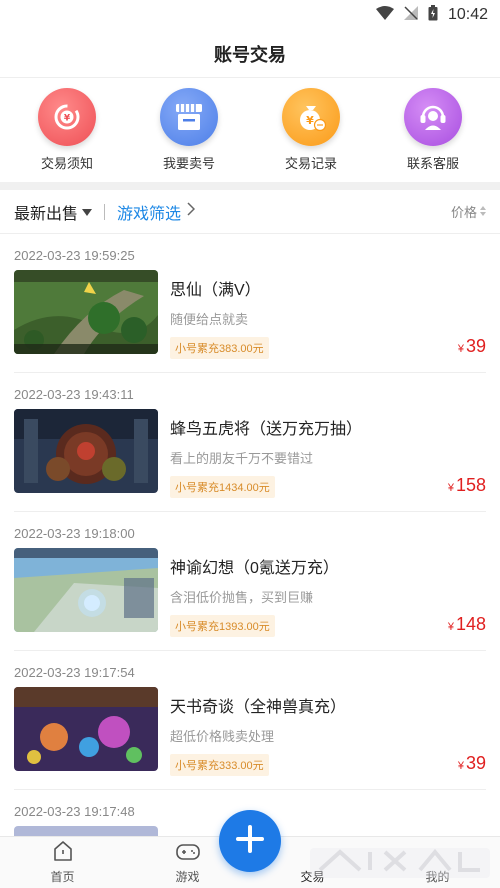 Image resolution: width=500 pixels, height=888 pixels. I want to click on status-time: 10:42, so click(467, 14).